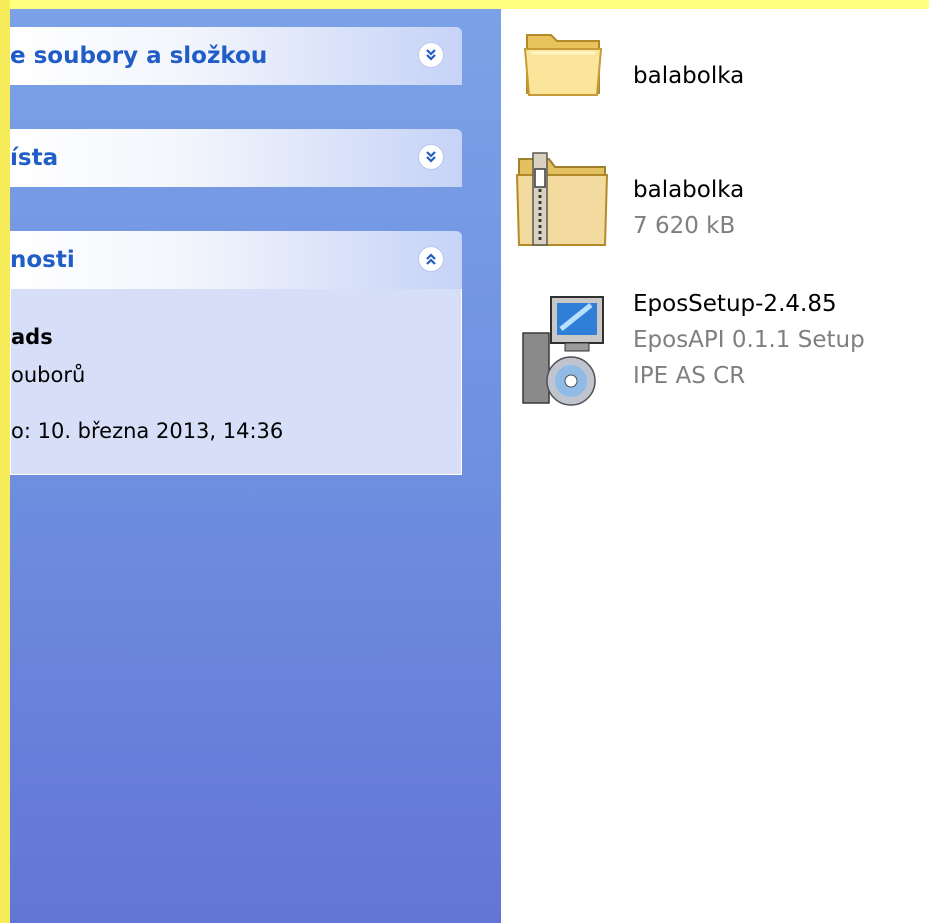 The width and height of the screenshot is (929, 923). I want to click on file-description: EposAPI 0.1.1 Setup, so click(749, 340).